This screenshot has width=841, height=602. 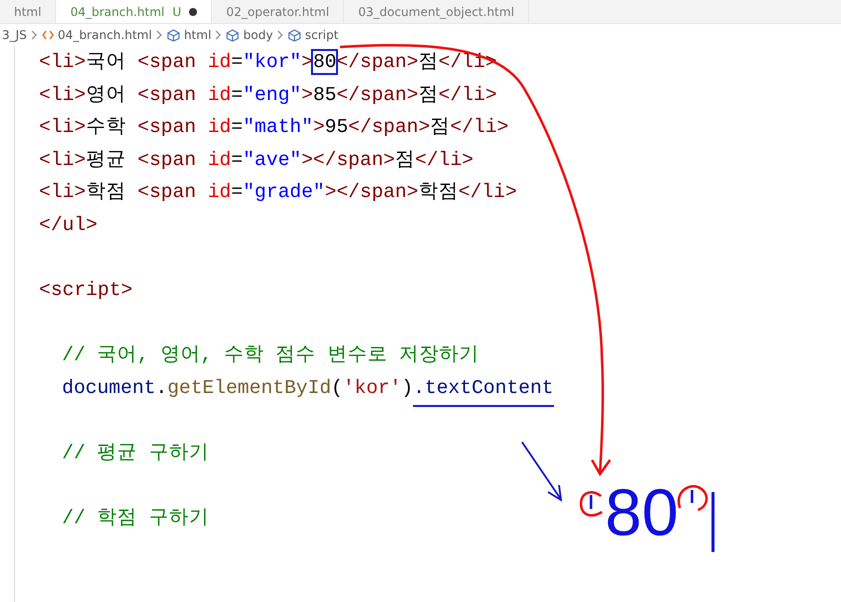 I want to click on breadcrumb-item: 04_branch.html, so click(x=105, y=35).